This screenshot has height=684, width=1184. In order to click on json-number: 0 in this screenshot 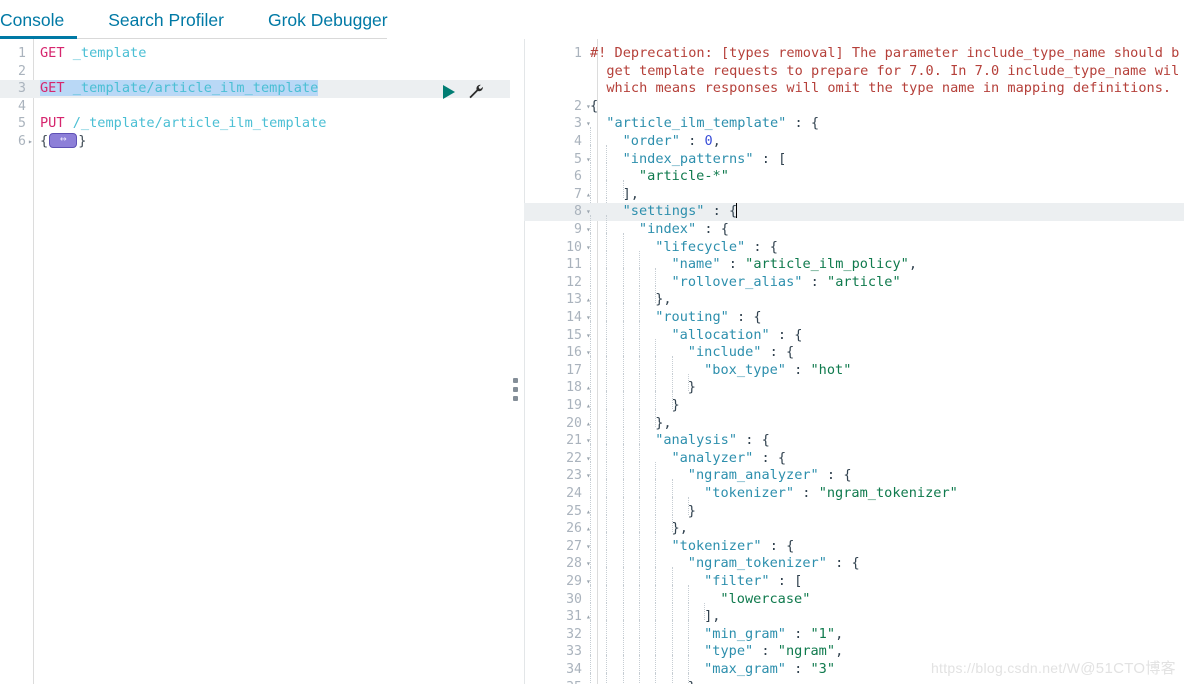, I will do `click(708, 141)`.